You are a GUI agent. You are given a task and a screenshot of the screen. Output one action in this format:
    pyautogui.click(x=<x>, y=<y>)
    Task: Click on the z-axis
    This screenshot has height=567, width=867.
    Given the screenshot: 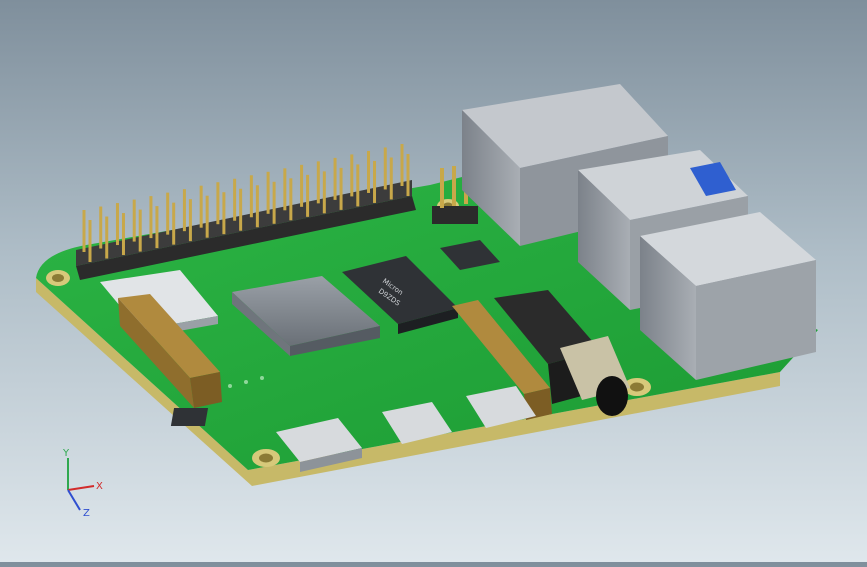 What is the action you would take?
    pyautogui.click(x=74, y=500)
    